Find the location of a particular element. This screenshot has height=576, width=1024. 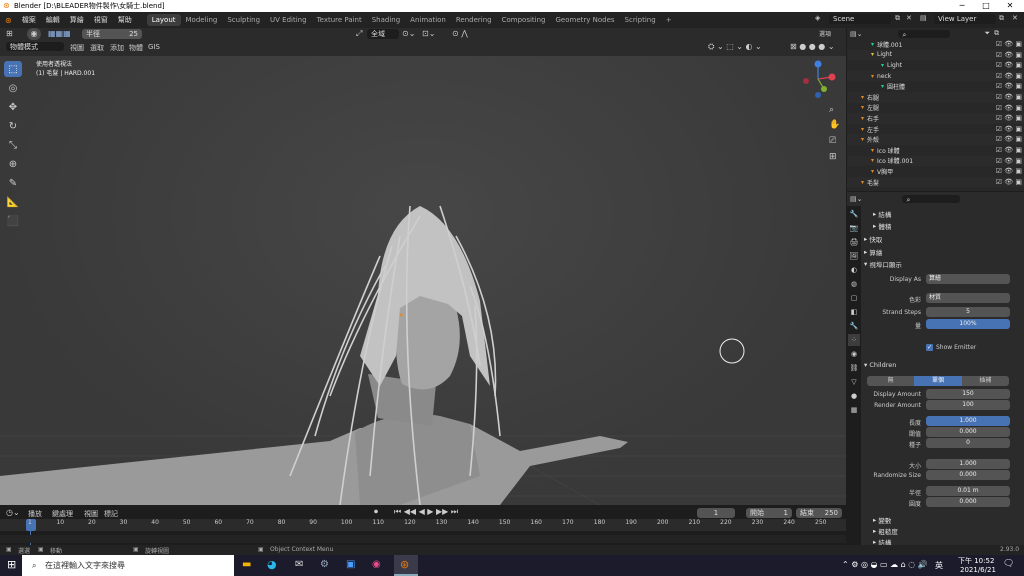

close-icon: ✕ is located at coordinates (1015, 18).